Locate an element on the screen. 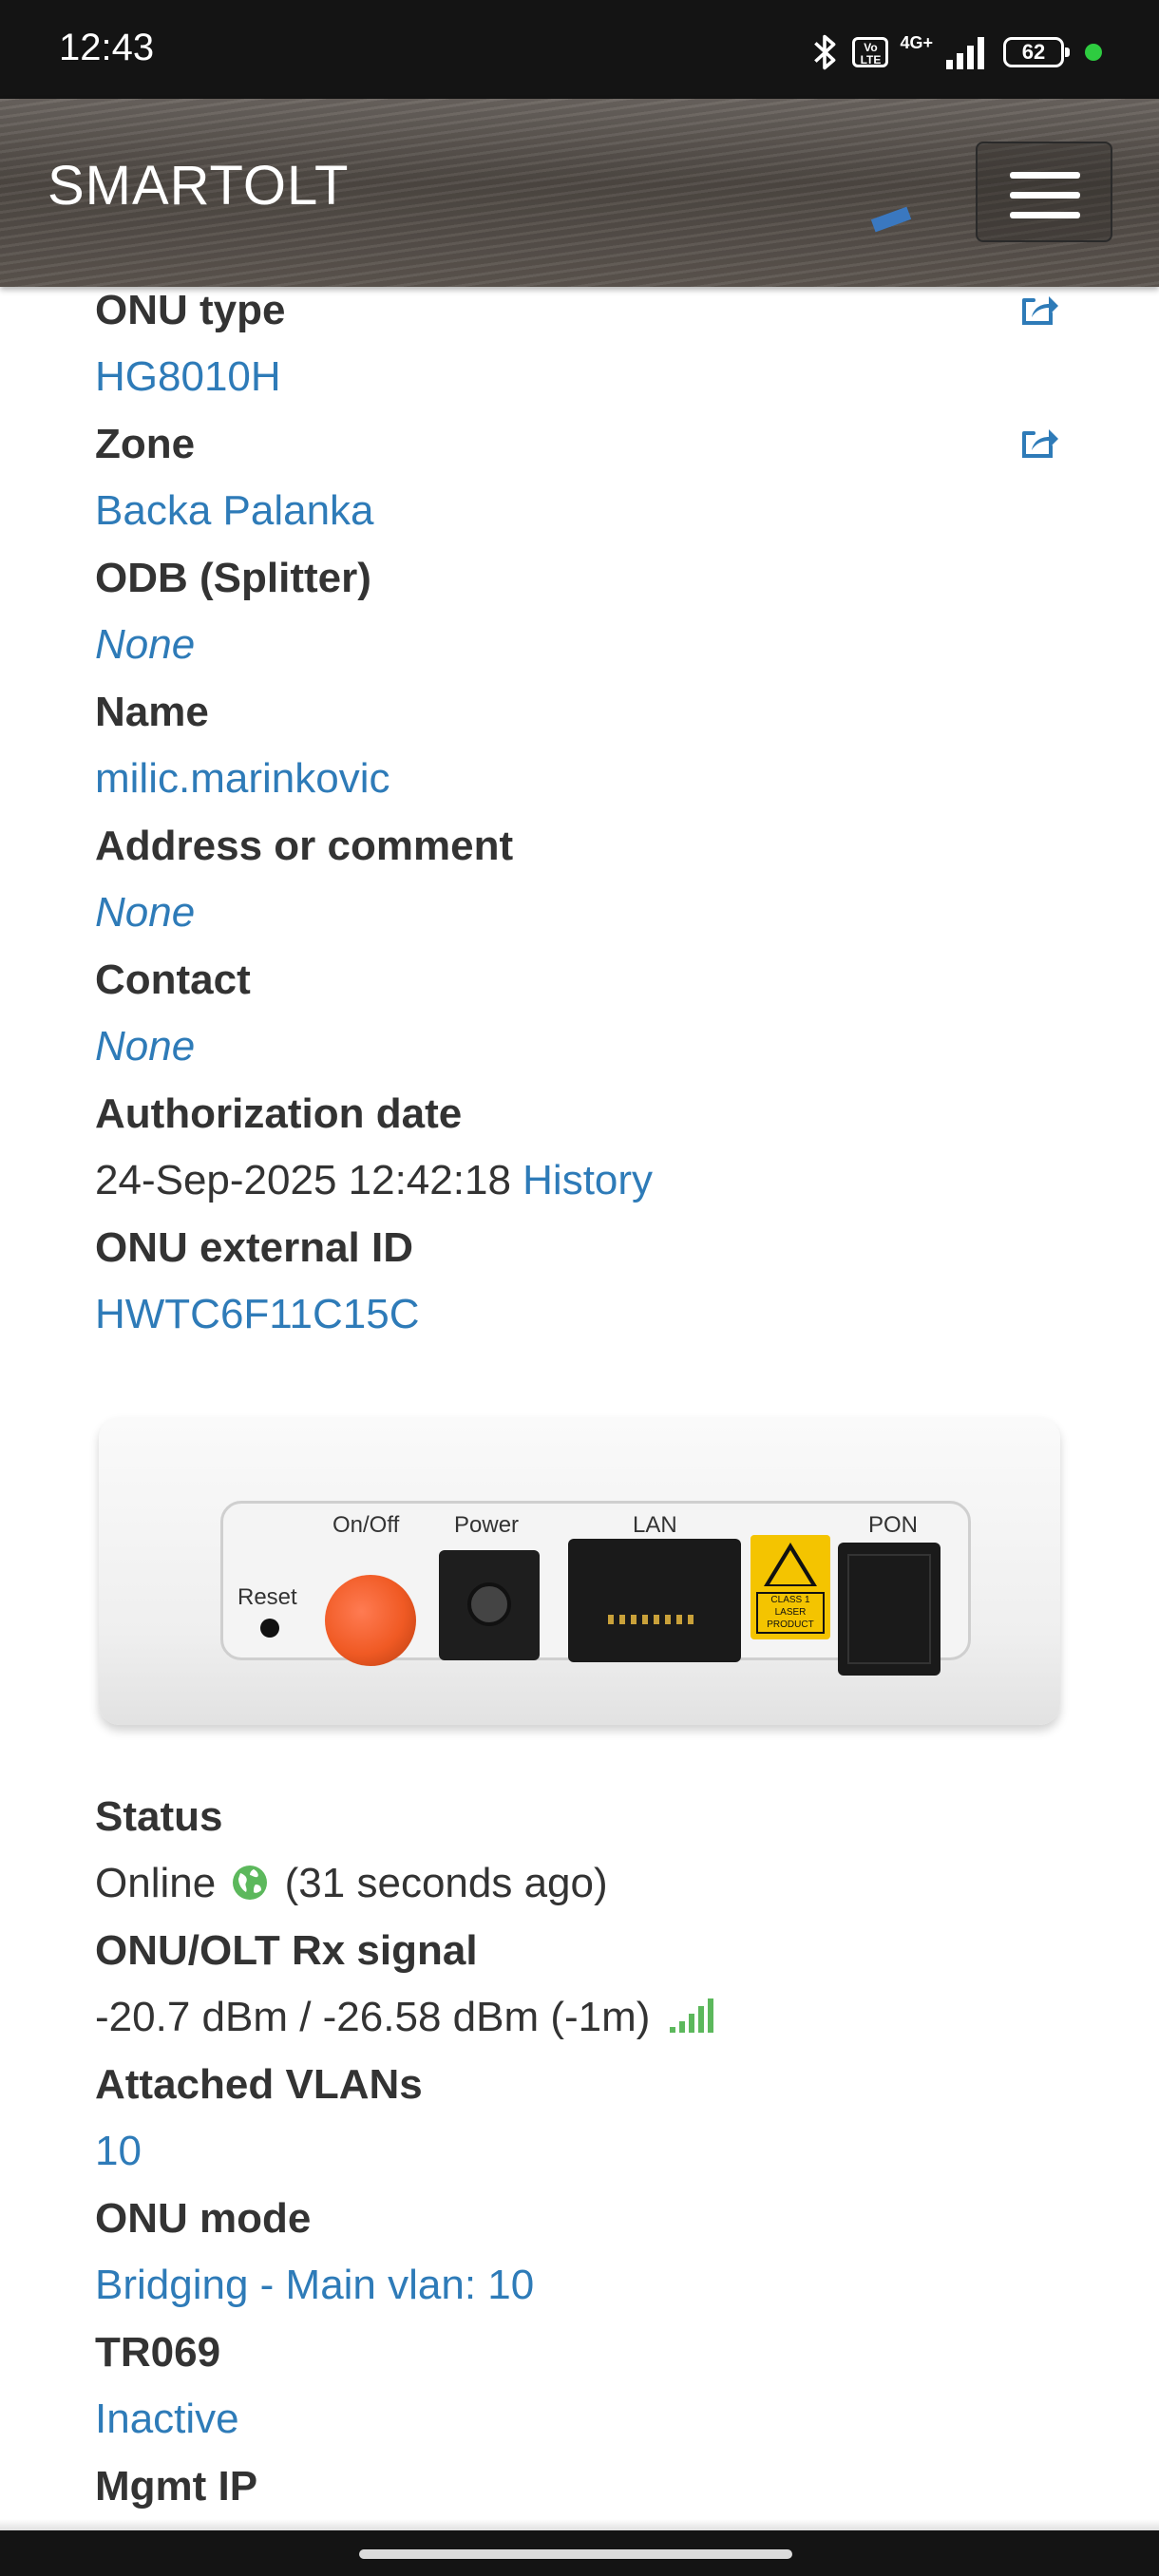 The height and width of the screenshot is (2576, 1159). pon-label: PON is located at coordinates (893, 1525).